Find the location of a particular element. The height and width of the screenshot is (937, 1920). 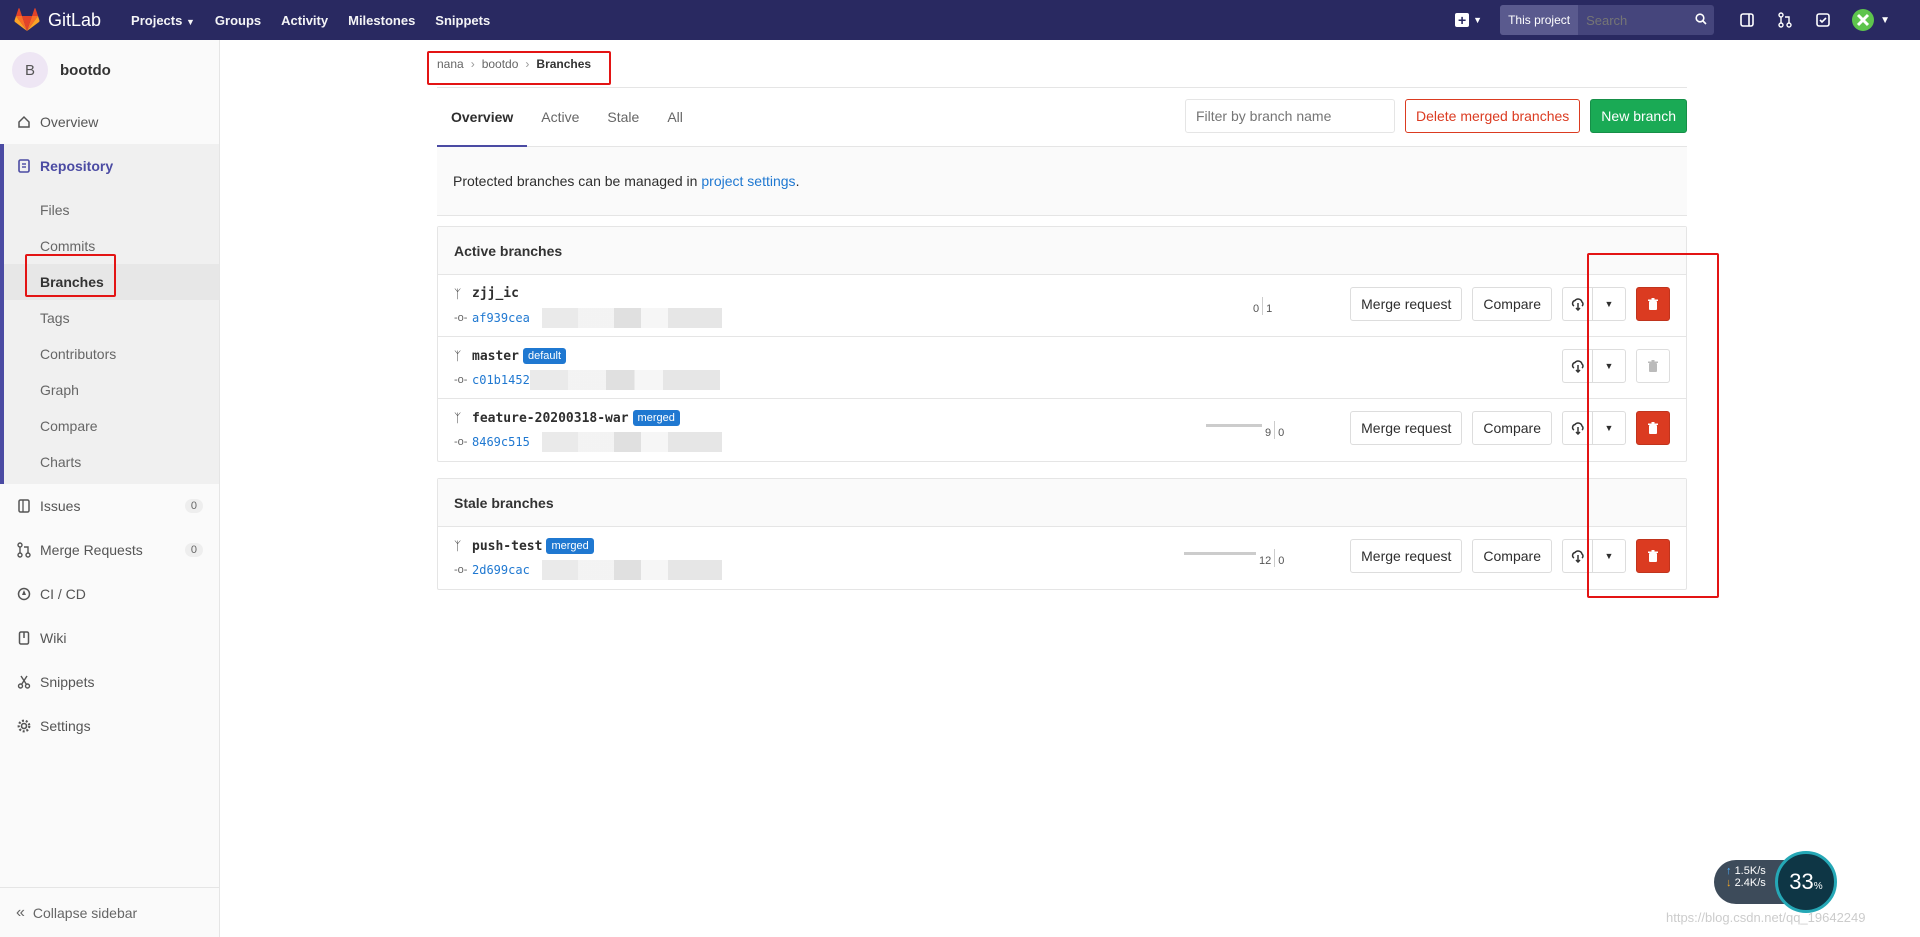

commit-sha: c01b1452 is located at coordinates (501, 380).